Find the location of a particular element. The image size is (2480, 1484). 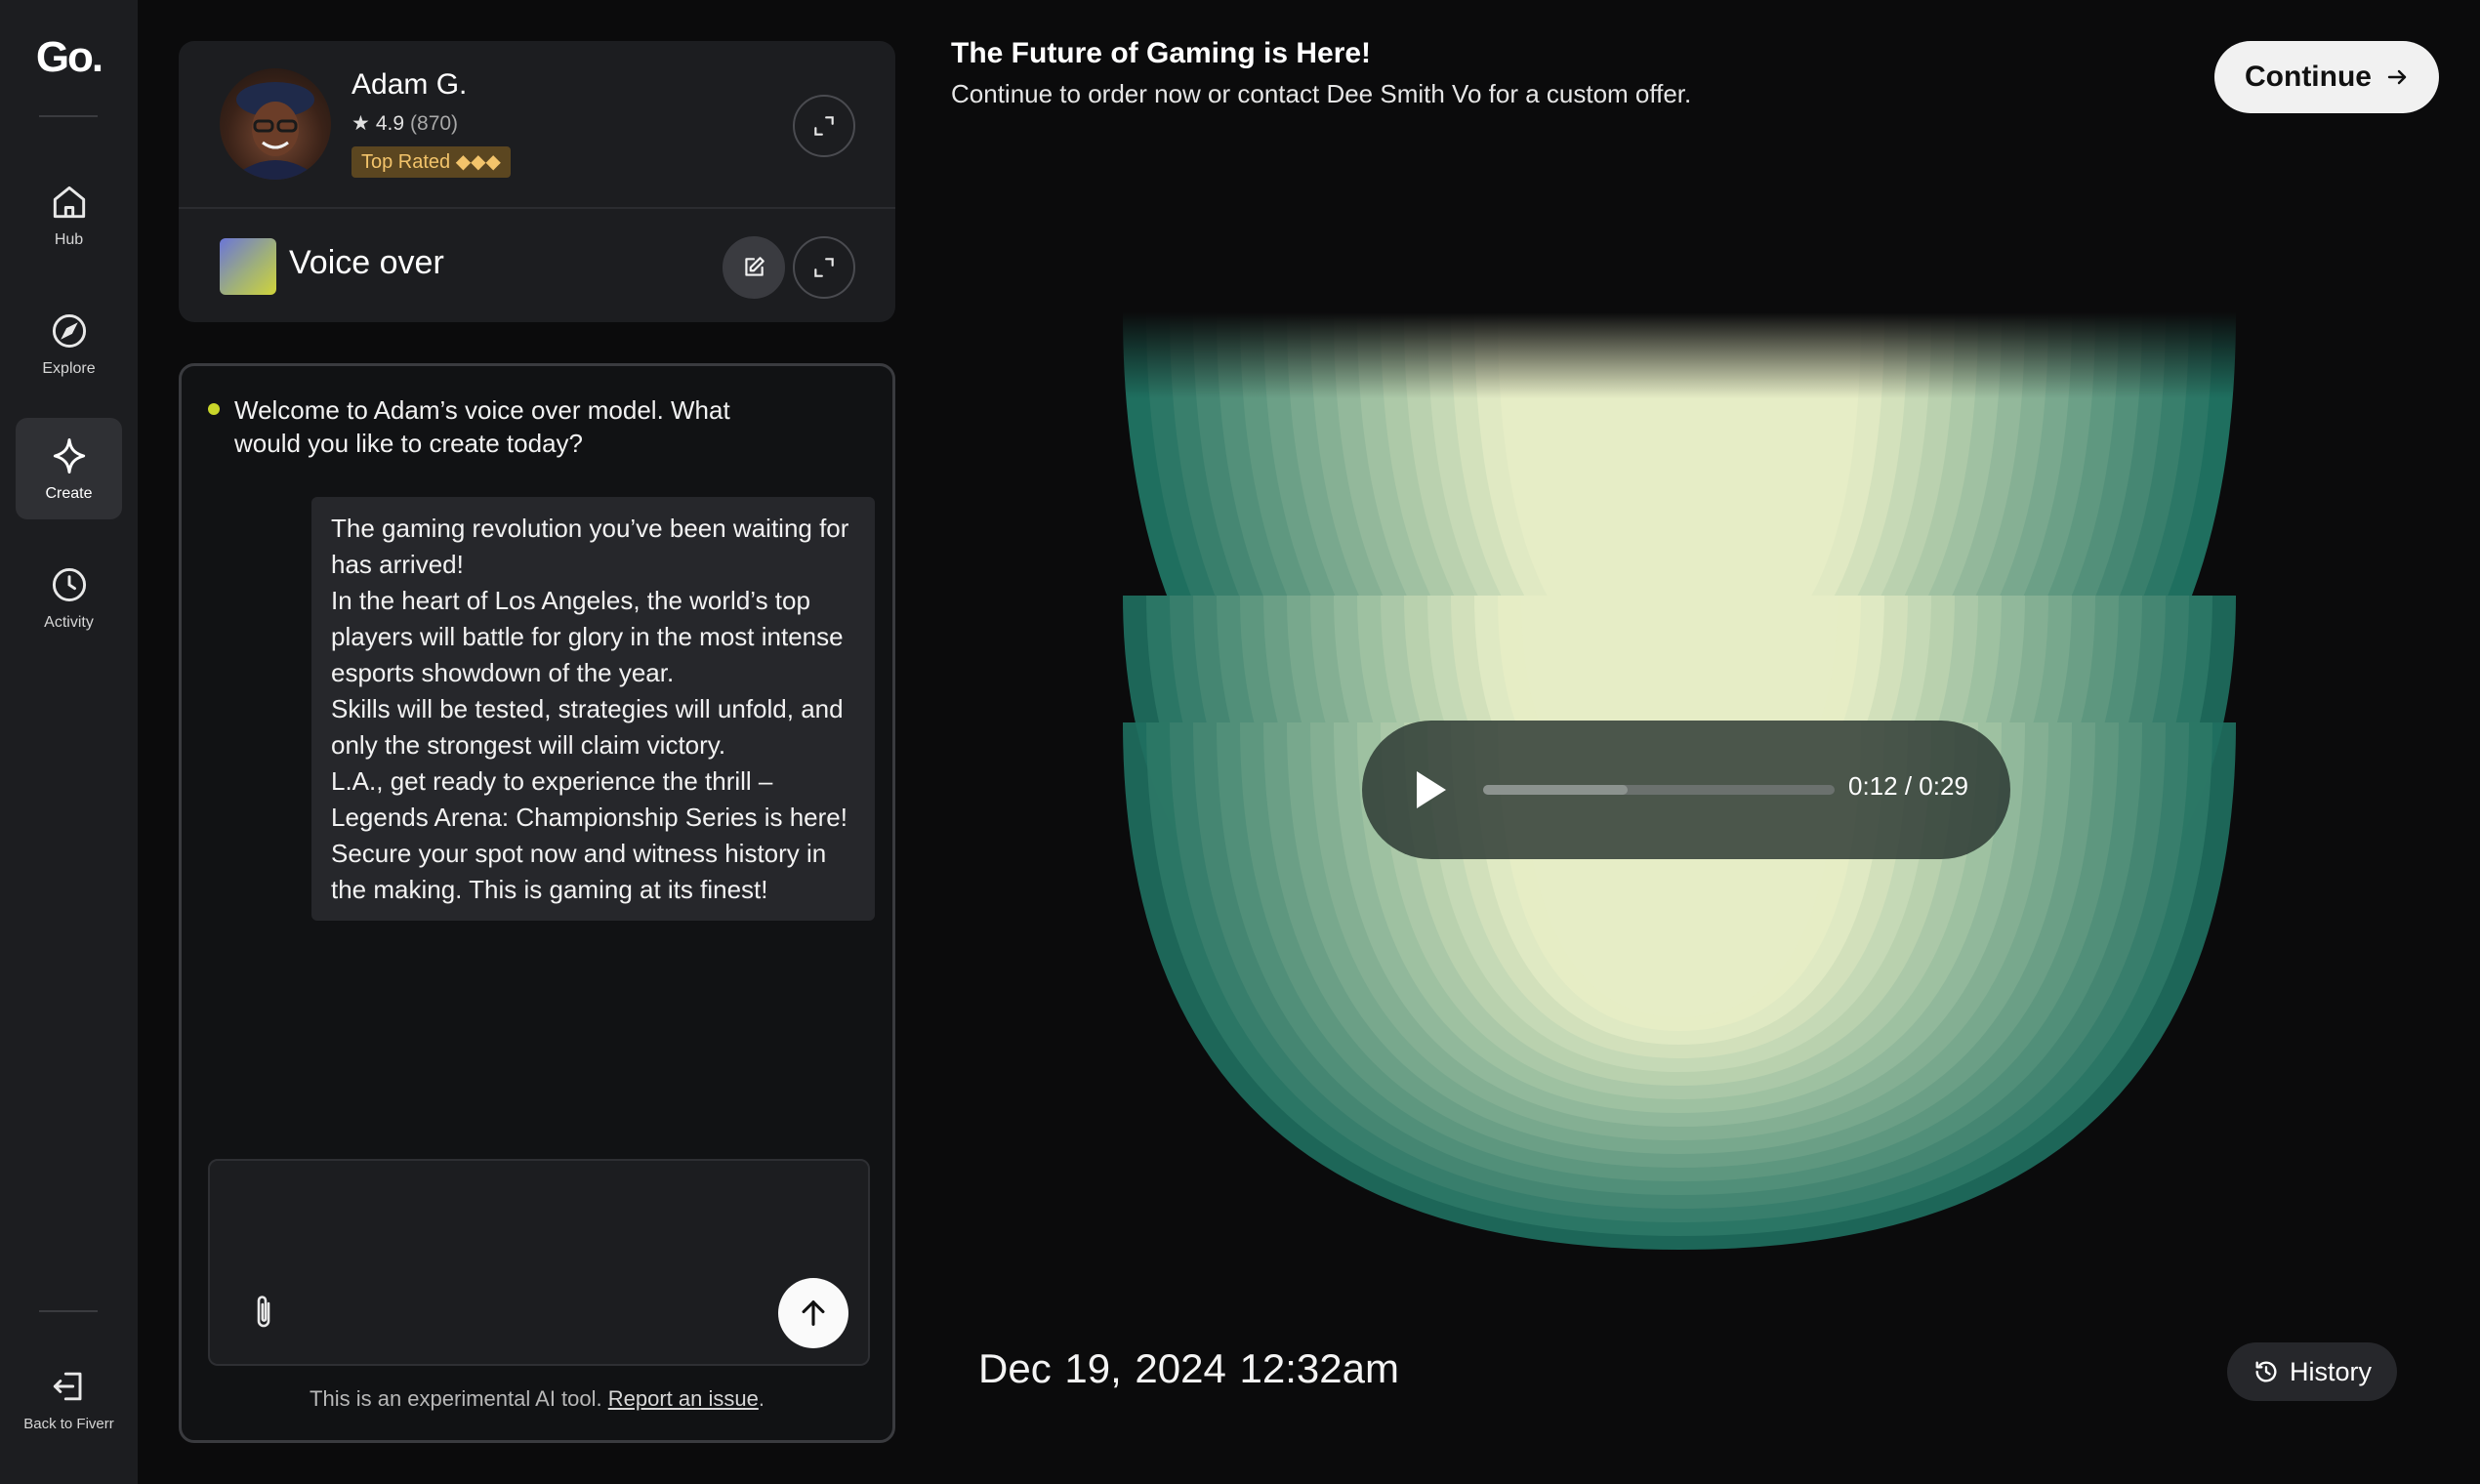

disclaimer-end: . is located at coordinates (761, 1399).